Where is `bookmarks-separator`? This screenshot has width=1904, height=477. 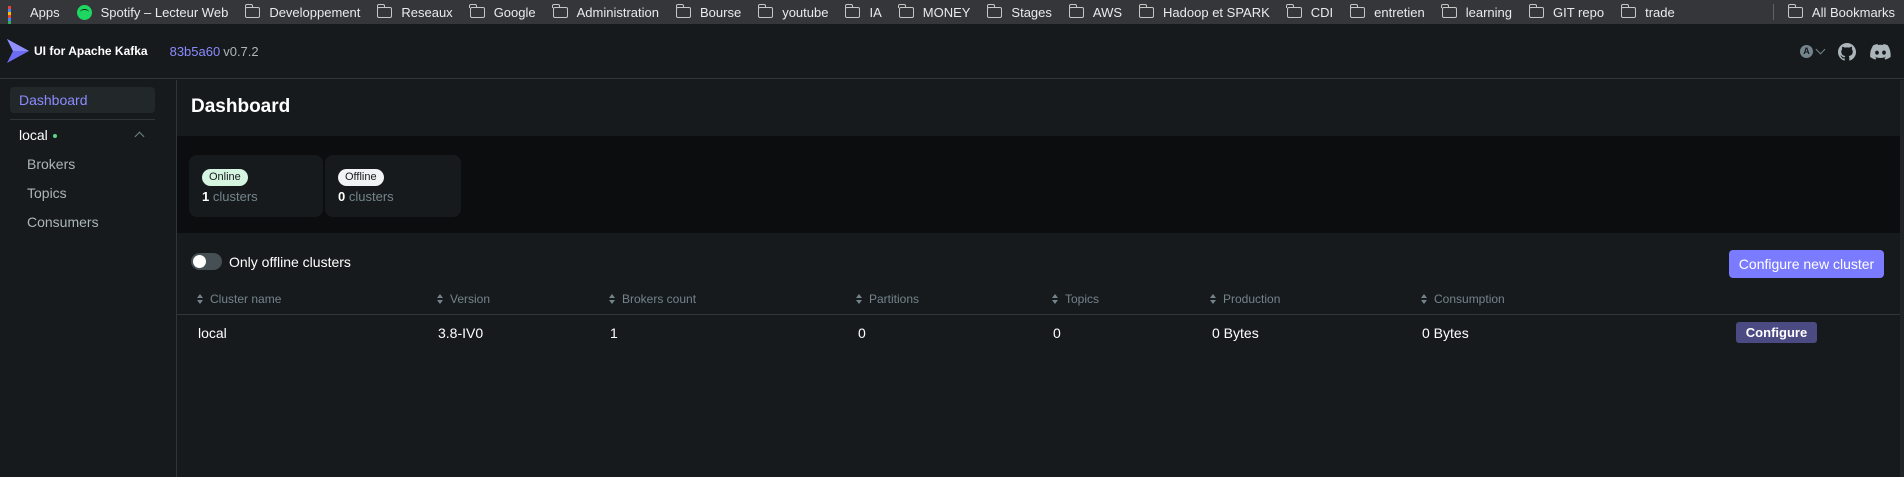 bookmarks-separator is located at coordinates (1773, 12).